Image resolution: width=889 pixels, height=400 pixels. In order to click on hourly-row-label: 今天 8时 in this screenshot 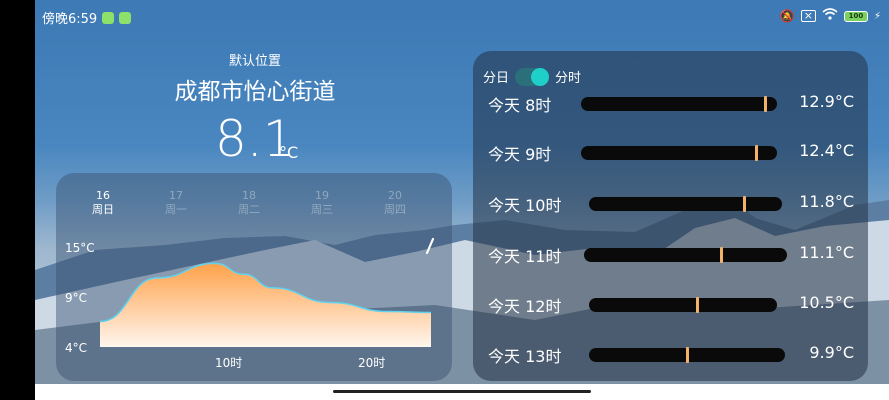, I will do `click(520, 105)`.